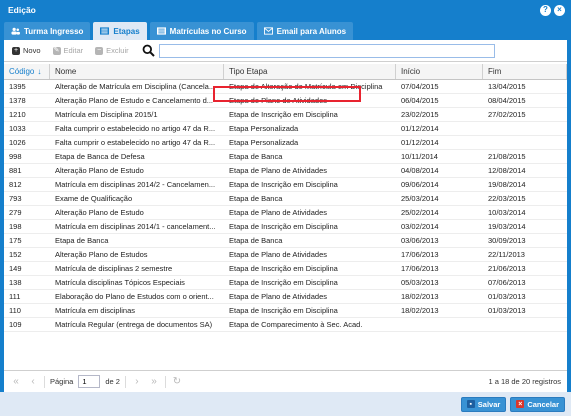 Image resolution: width=571 pixels, height=416 pixels. I want to click on cell-tipo-etapa: Etapa de Plano de Atividades, so click(278, 212).